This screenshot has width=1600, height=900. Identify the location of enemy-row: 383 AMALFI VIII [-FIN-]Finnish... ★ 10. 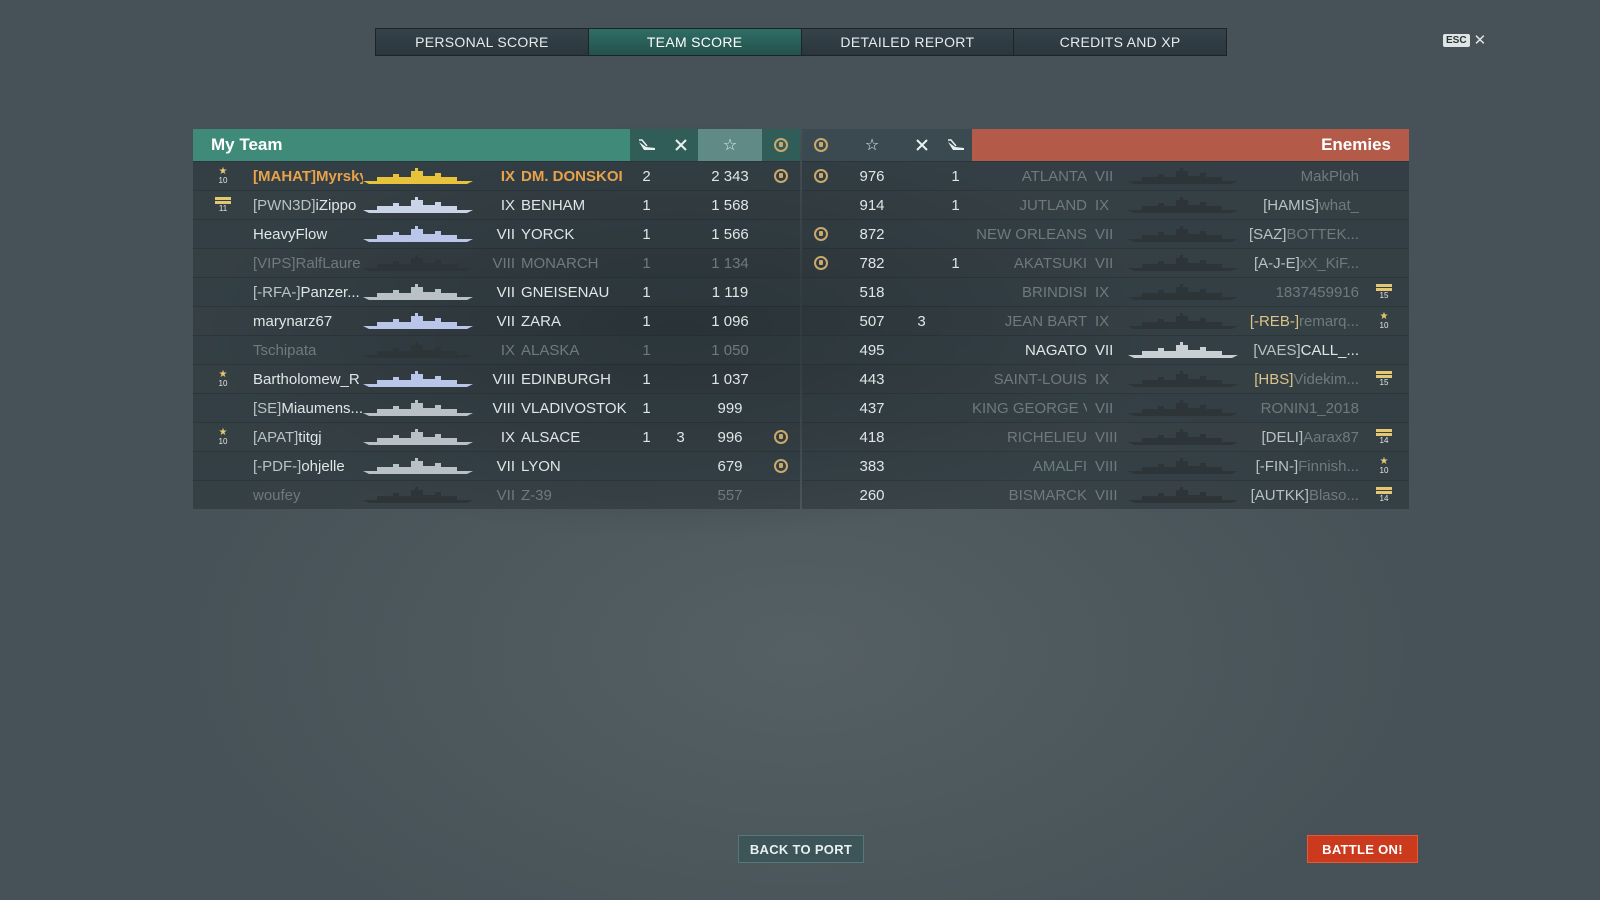
(1105, 465).